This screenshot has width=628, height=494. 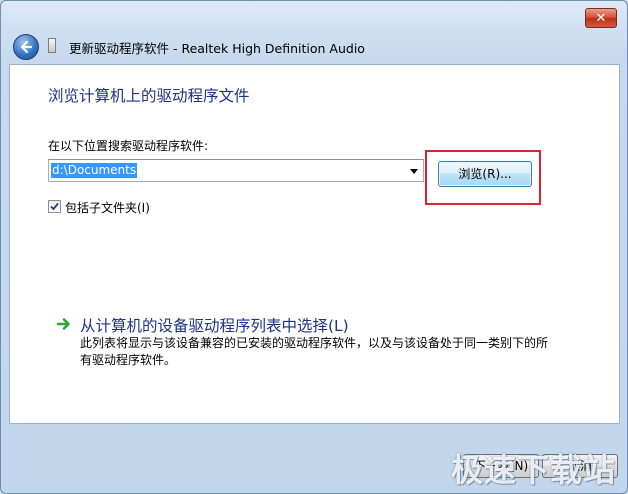 What do you see at coordinates (236, 170) in the screenshot?
I see `path-combobox: d:\Documents` at bounding box center [236, 170].